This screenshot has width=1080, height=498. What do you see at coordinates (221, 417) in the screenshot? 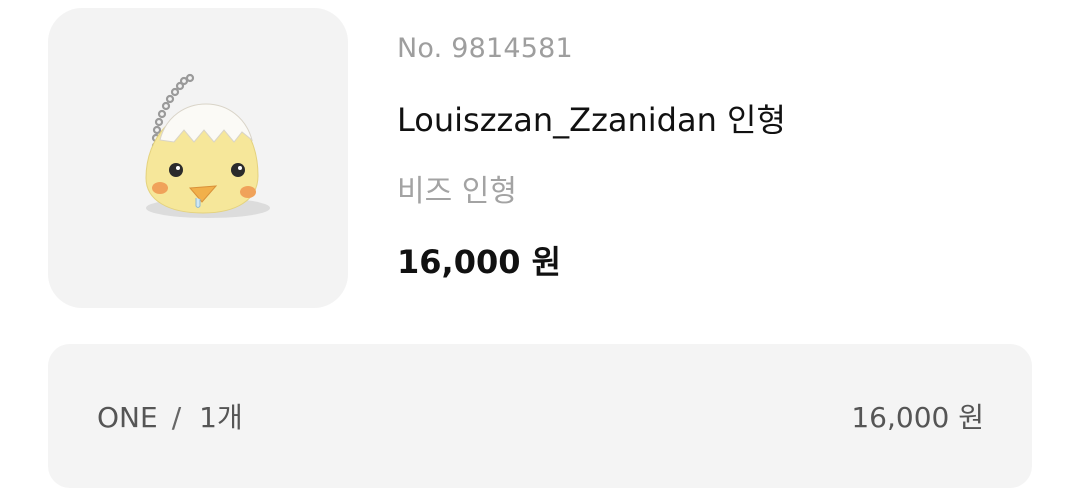
I see `option-quantity: 1개` at bounding box center [221, 417].